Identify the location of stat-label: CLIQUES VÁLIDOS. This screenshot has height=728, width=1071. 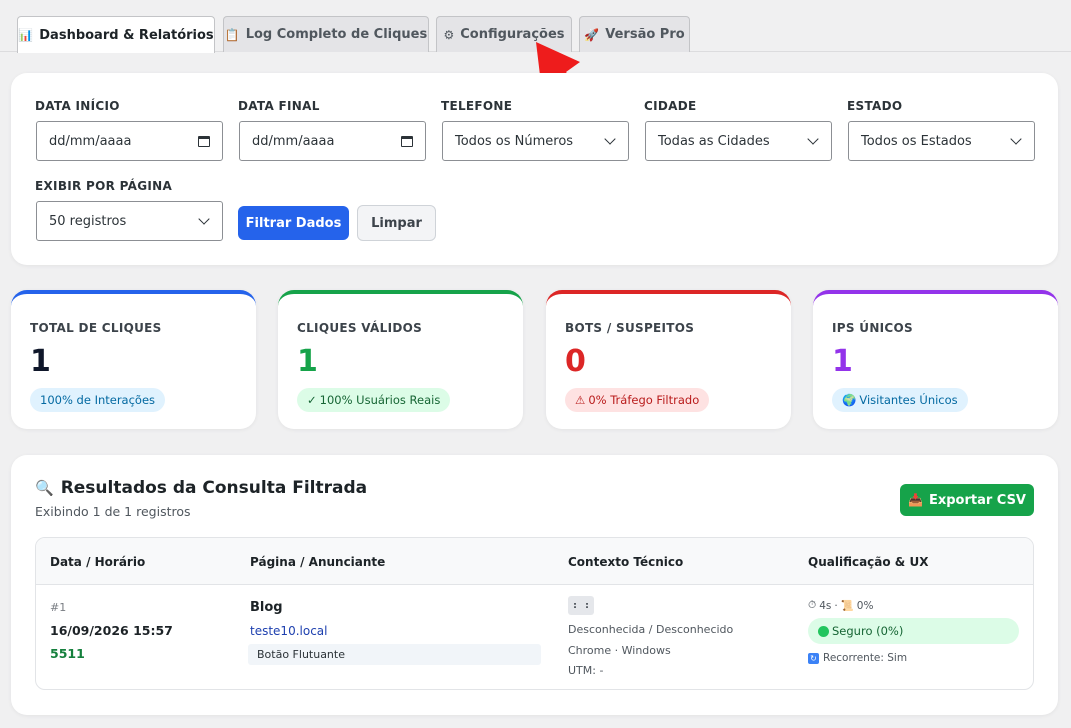
(360, 328).